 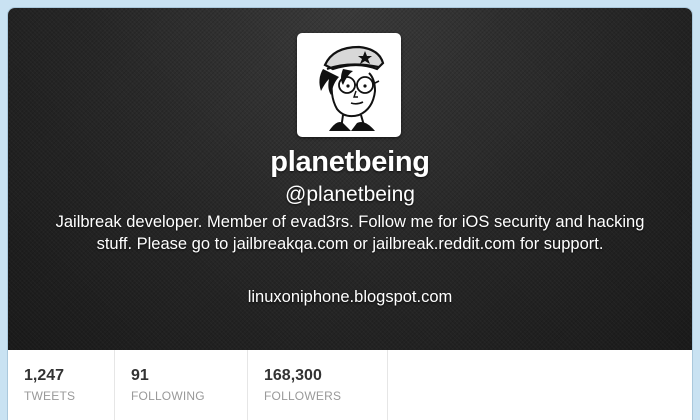 What do you see at coordinates (318, 385) in the screenshot?
I see `stat-followers: 168,300 FOLLOWERS` at bounding box center [318, 385].